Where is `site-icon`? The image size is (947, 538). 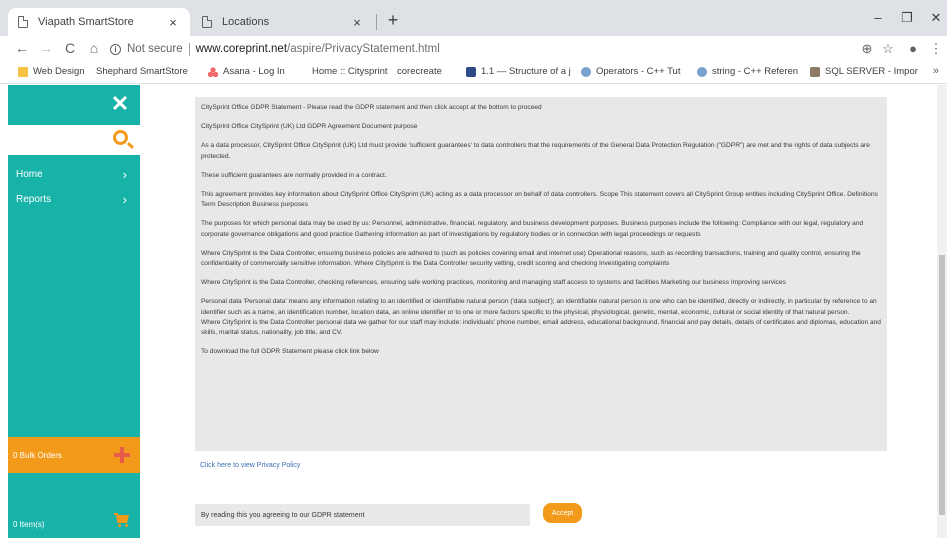 site-icon is located at coordinates (471, 71).